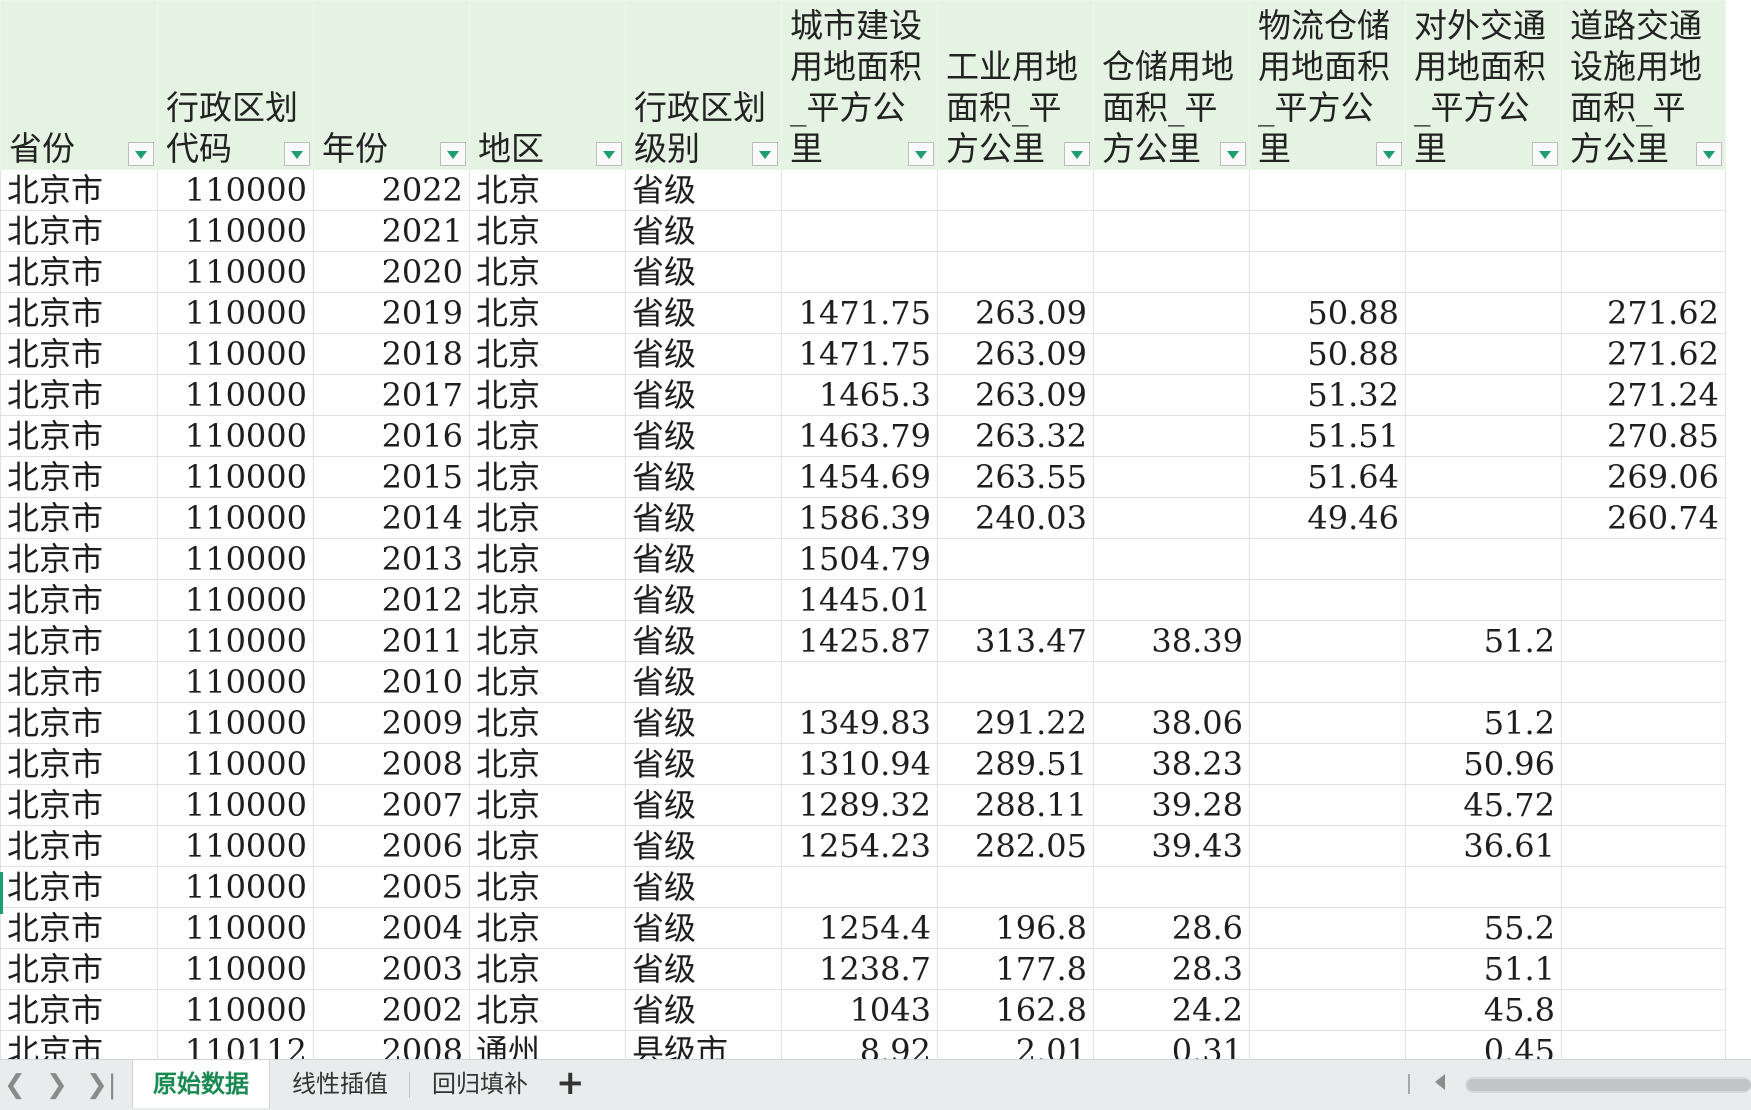 The image size is (1751, 1110). I want to click on table-cell: 2017, so click(391, 395).